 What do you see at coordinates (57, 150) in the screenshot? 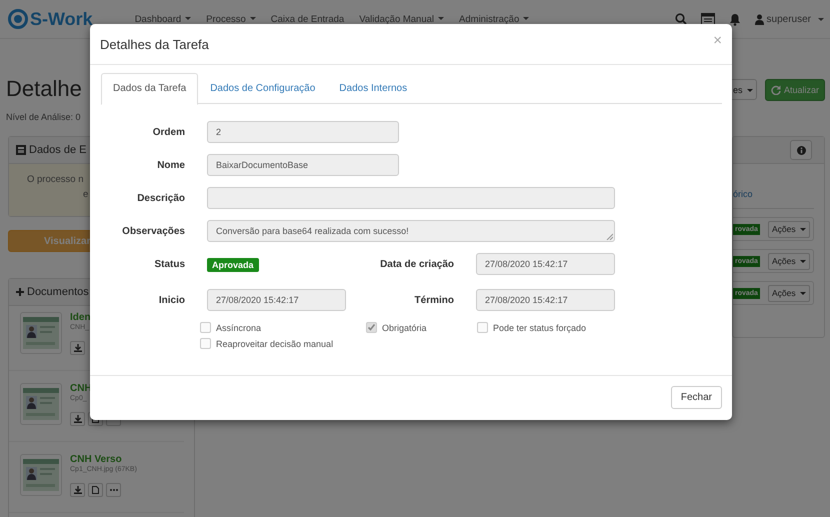
I see `panel-title: Dados de E` at bounding box center [57, 150].